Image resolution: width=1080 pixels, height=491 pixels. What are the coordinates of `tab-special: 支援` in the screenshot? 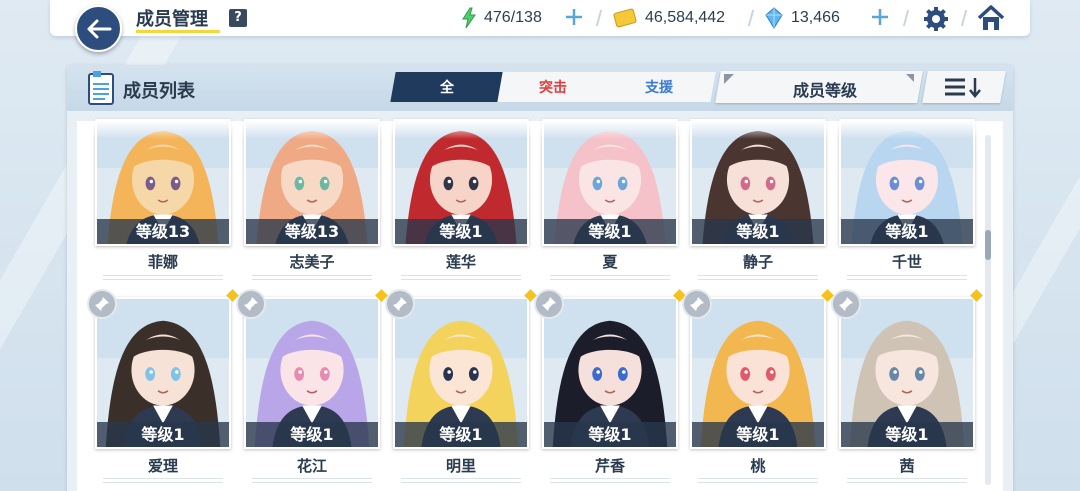 It's located at (659, 87).